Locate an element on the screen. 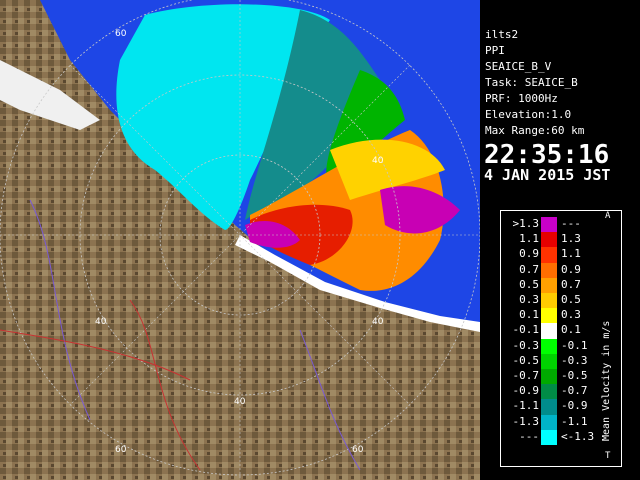 The width and height of the screenshot is (640, 480). legend-max-label: -0.3 is located at coordinates (574, 360).